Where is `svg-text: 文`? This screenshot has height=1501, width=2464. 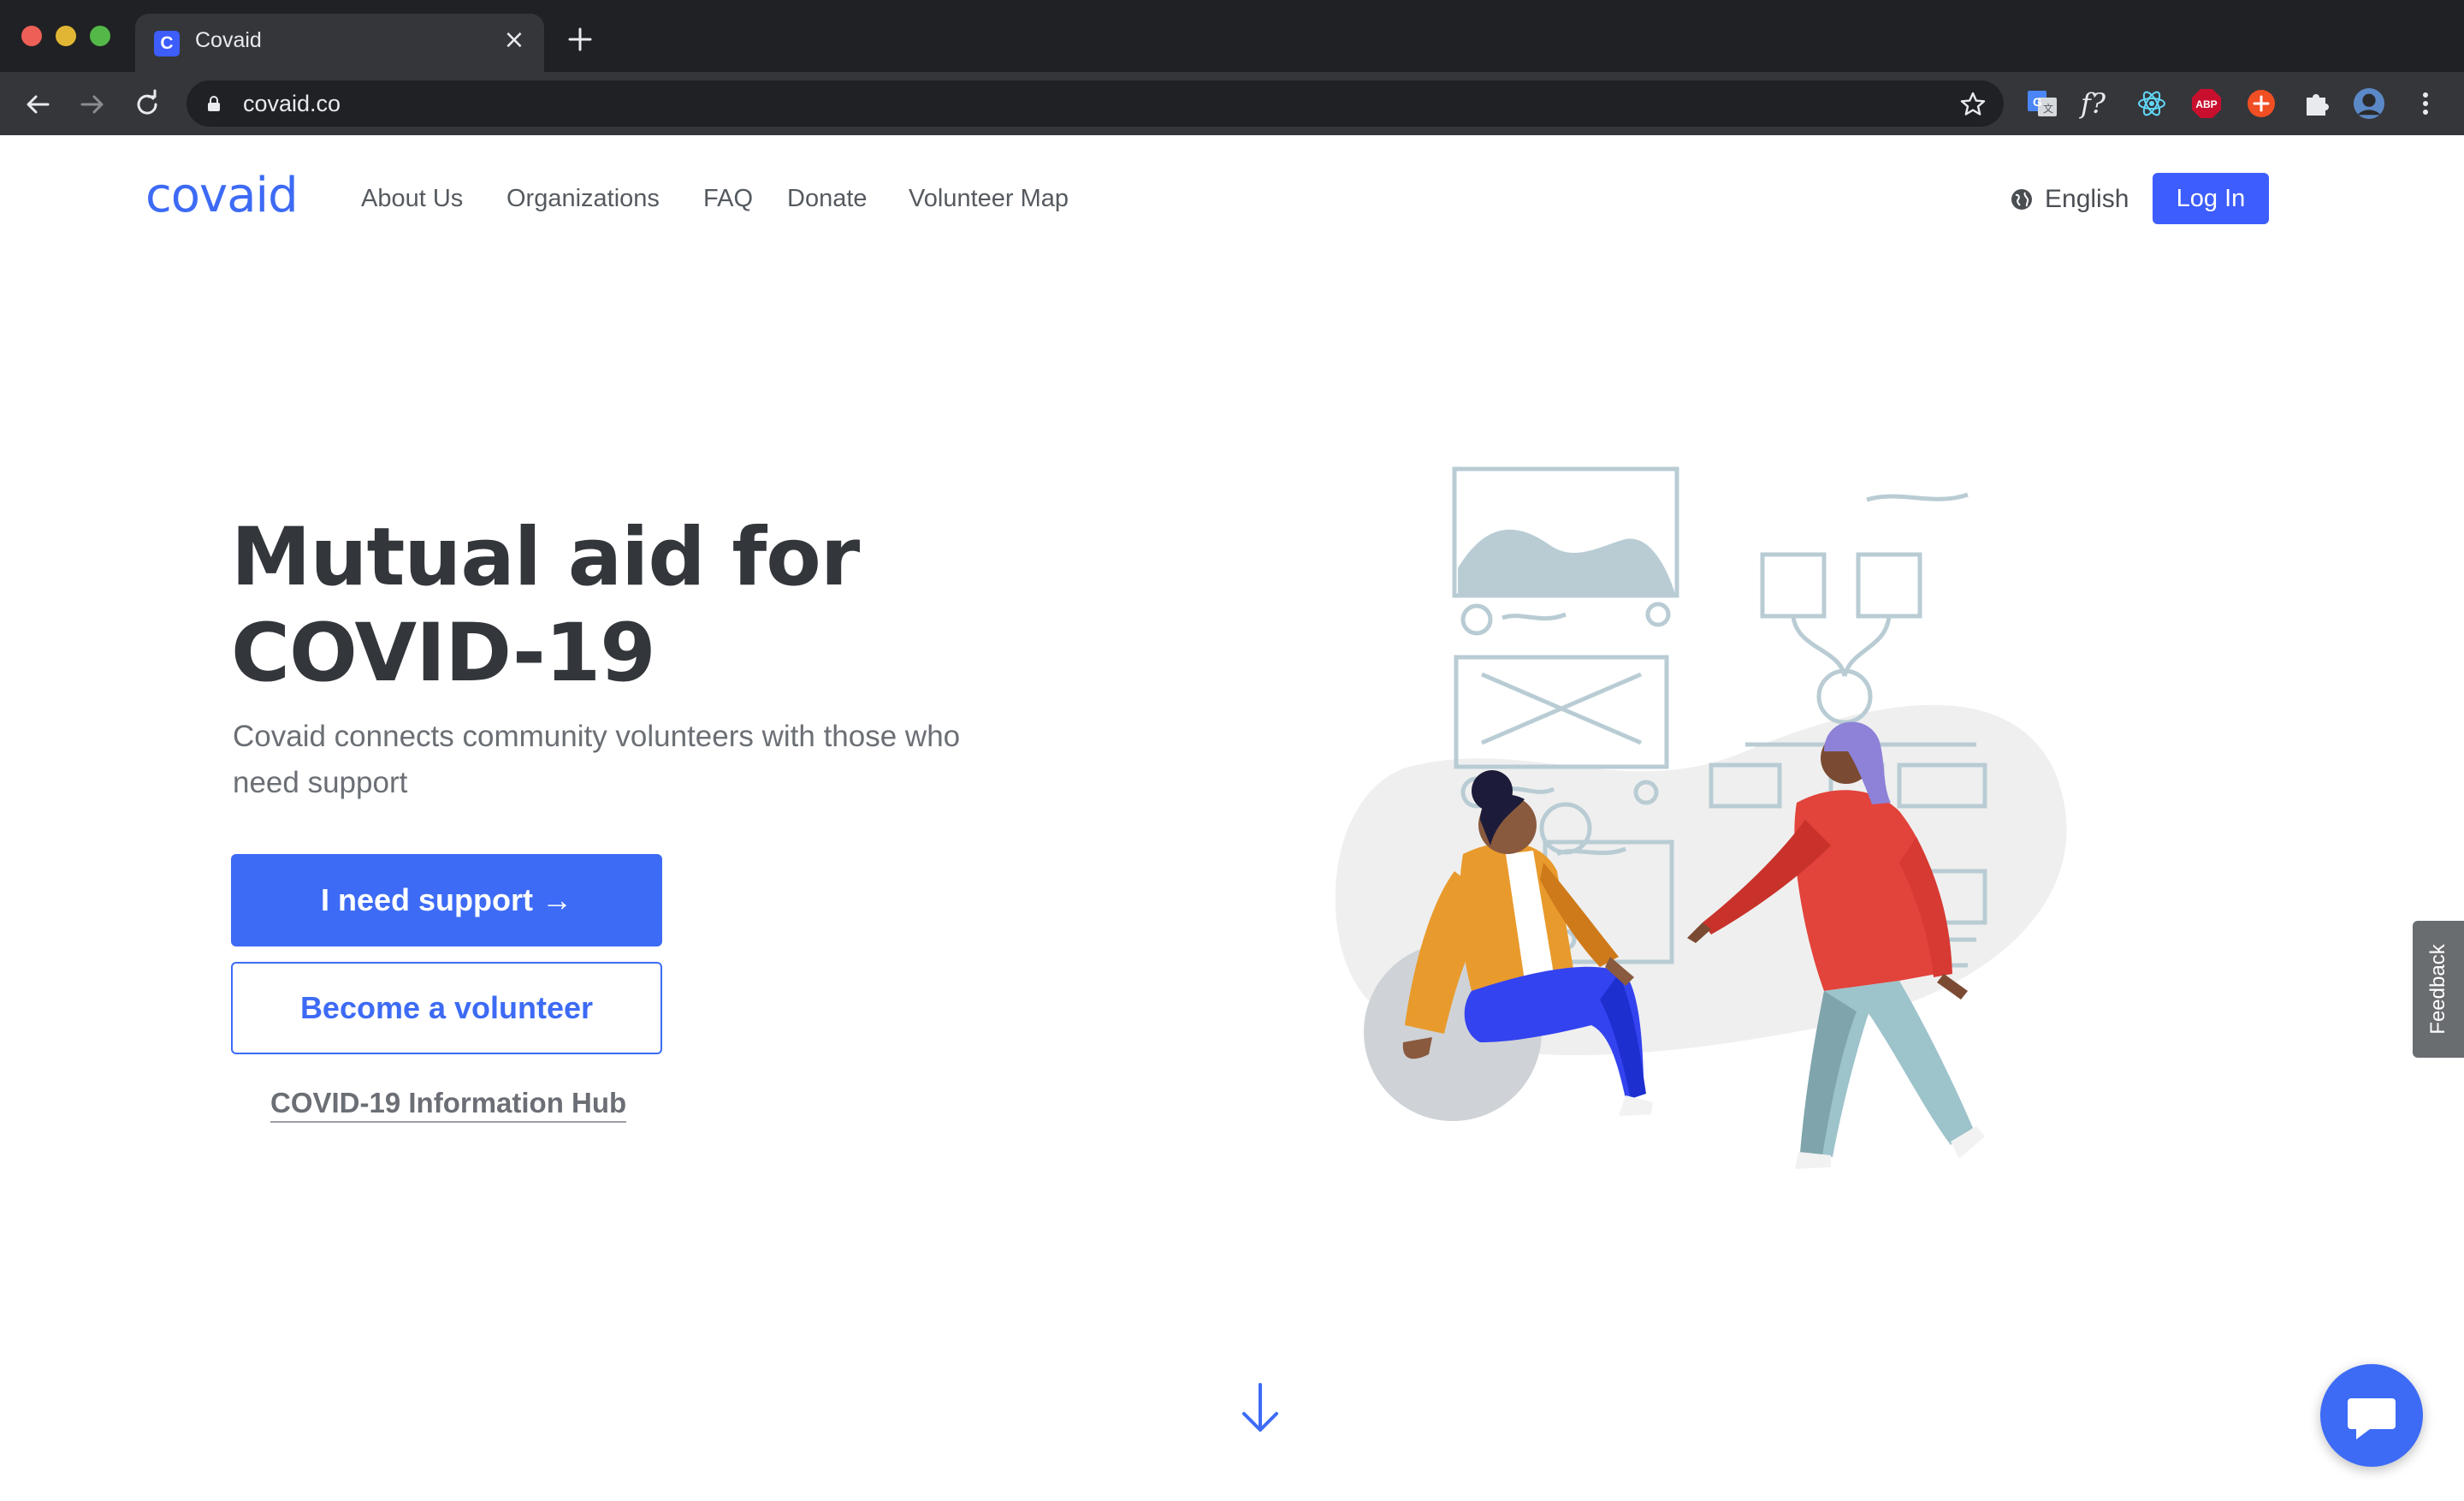
svg-text: 文 is located at coordinates (2048, 108).